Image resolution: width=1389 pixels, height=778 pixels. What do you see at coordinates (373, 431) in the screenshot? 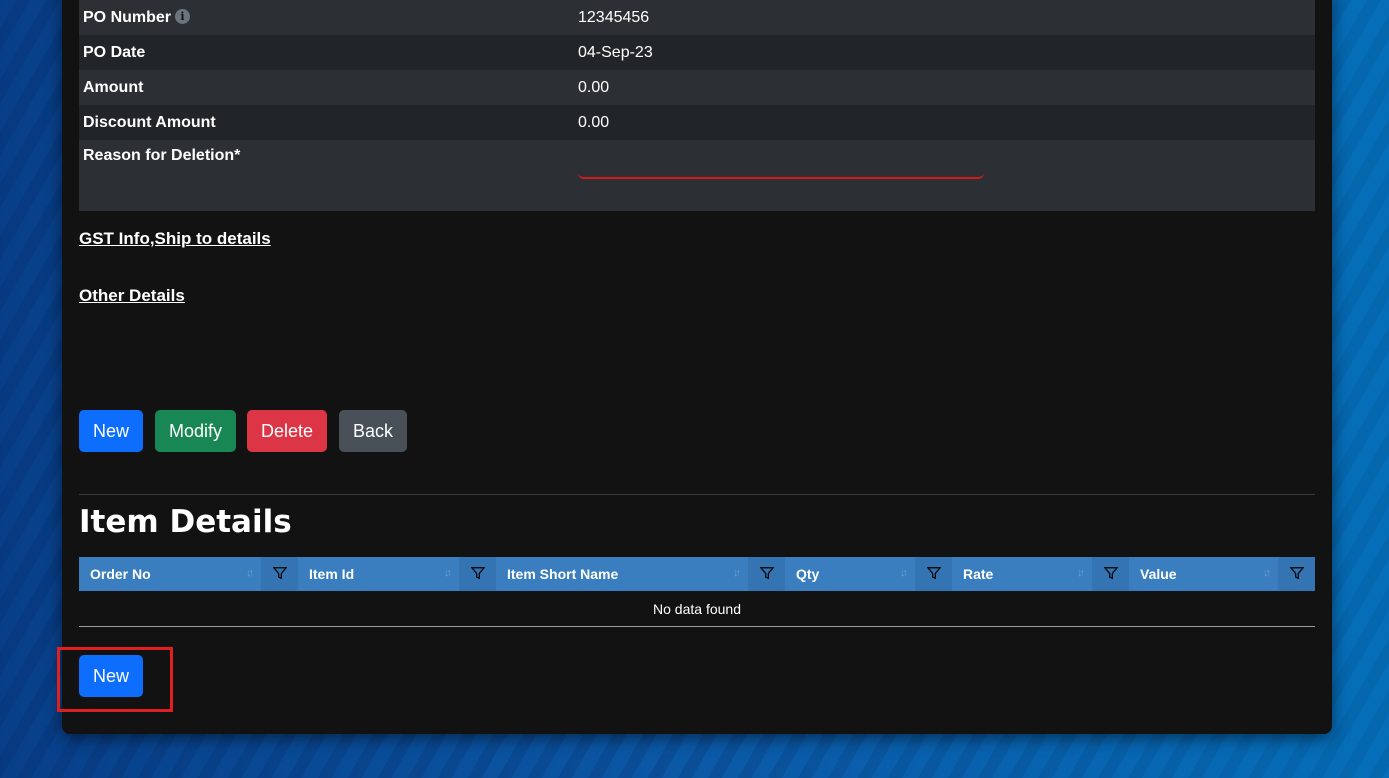
I see `back-button: Back` at bounding box center [373, 431].